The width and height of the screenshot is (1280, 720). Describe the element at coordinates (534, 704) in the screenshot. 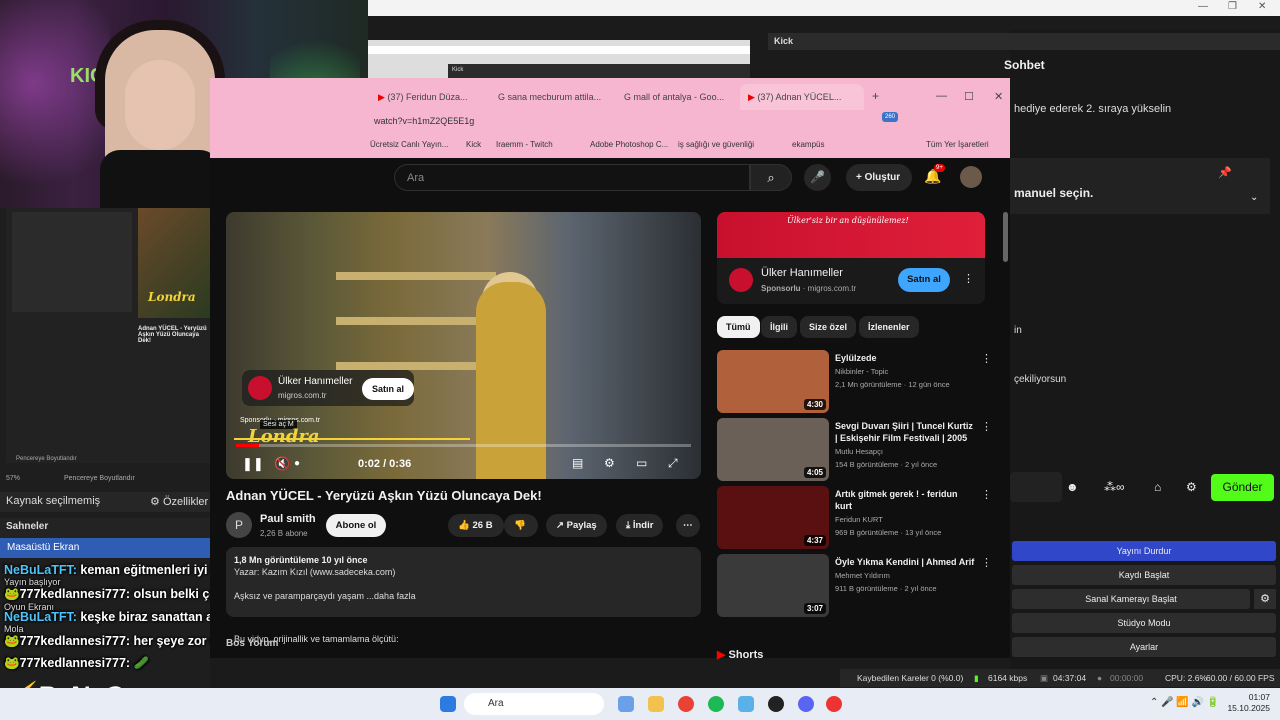

I see `taskbar-search: Ara` at that location.